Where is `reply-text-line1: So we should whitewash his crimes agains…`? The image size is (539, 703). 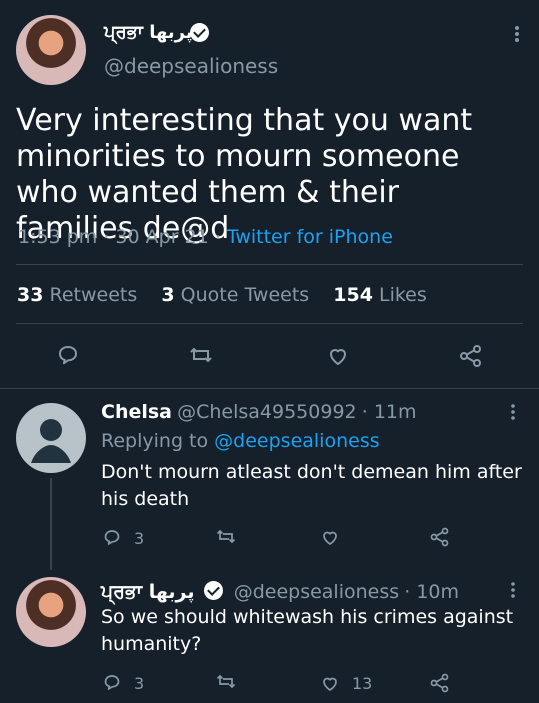
reply-text-line1: So we should whitewash his crimes agains… is located at coordinates (307, 617).